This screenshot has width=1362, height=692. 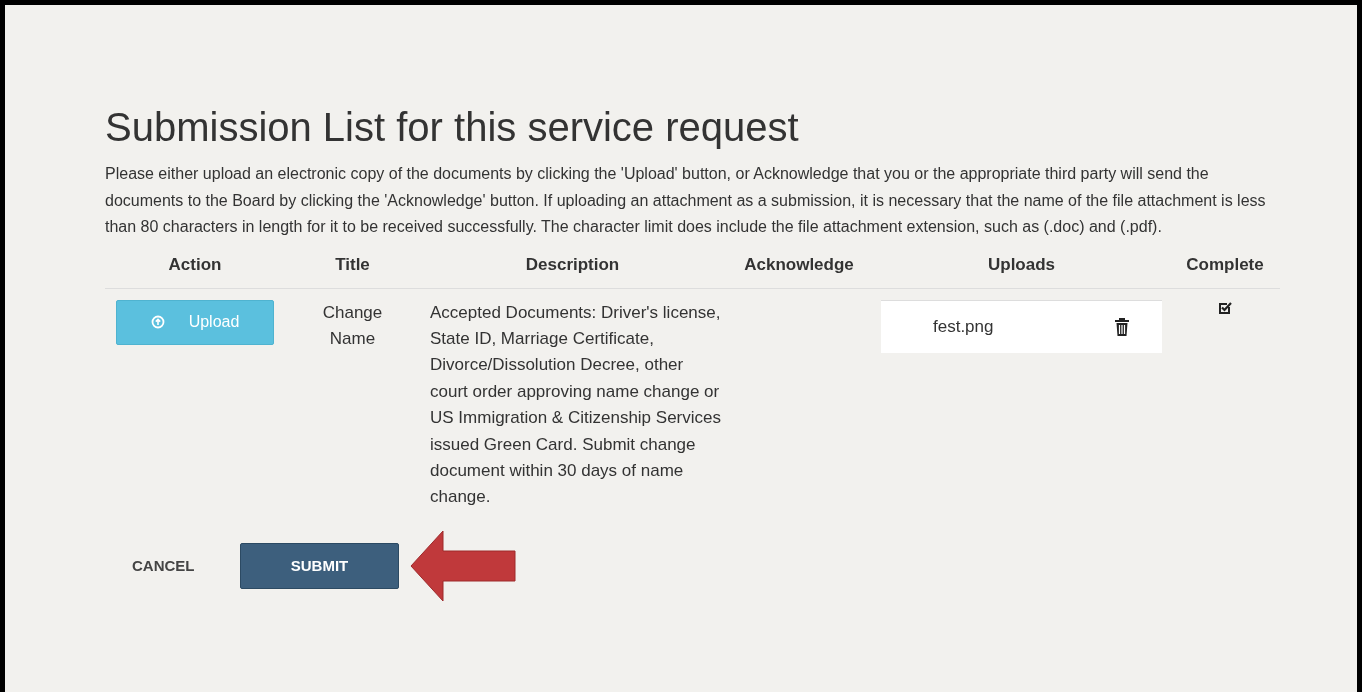 What do you see at coordinates (572, 264) in the screenshot?
I see `column-header: Description` at bounding box center [572, 264].